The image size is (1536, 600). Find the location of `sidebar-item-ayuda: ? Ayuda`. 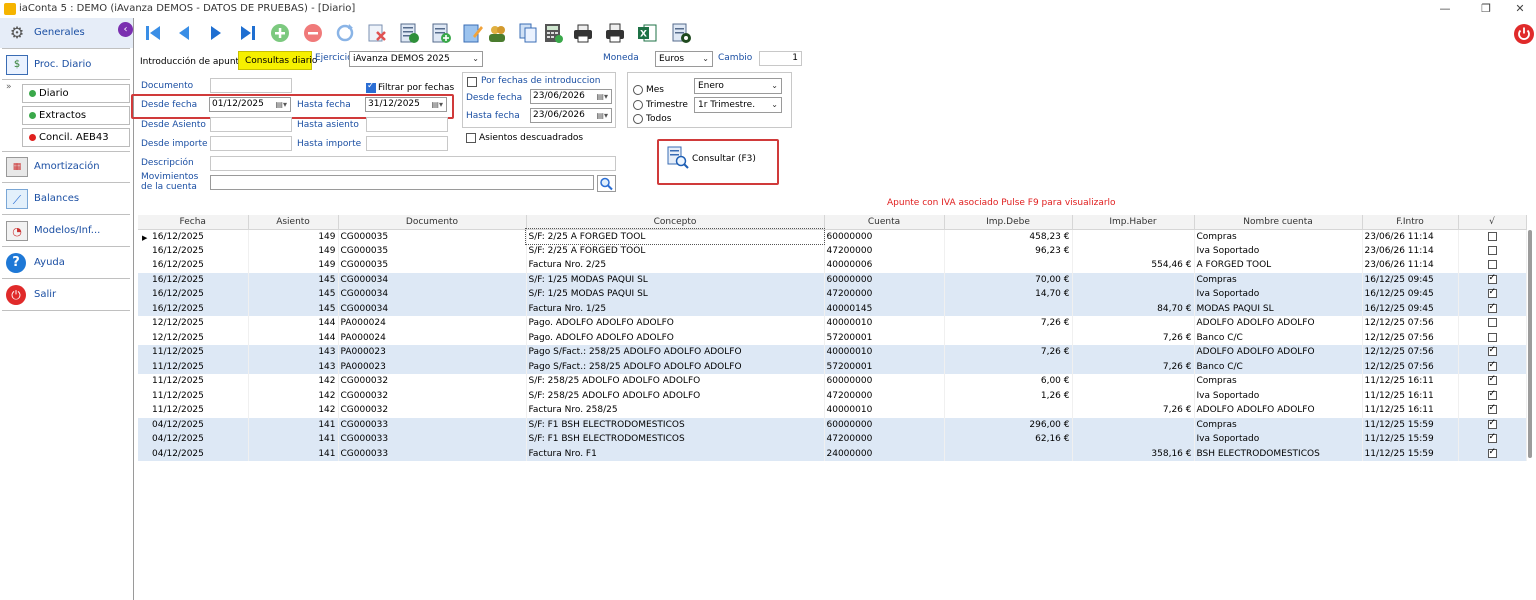

sidebar-item-ayuda: ? Ayuda is located at coordinates (66, 263).